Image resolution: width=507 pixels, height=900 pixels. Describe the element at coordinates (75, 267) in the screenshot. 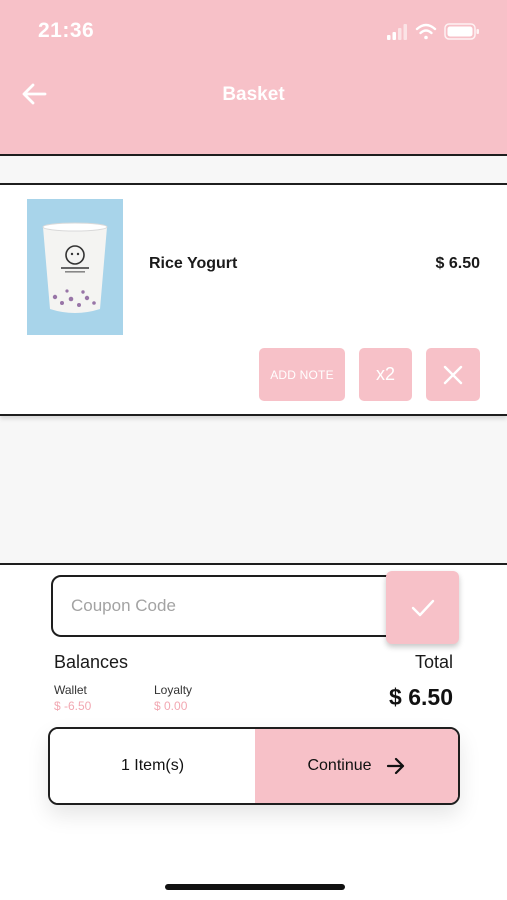

I see `product-image` at that location.